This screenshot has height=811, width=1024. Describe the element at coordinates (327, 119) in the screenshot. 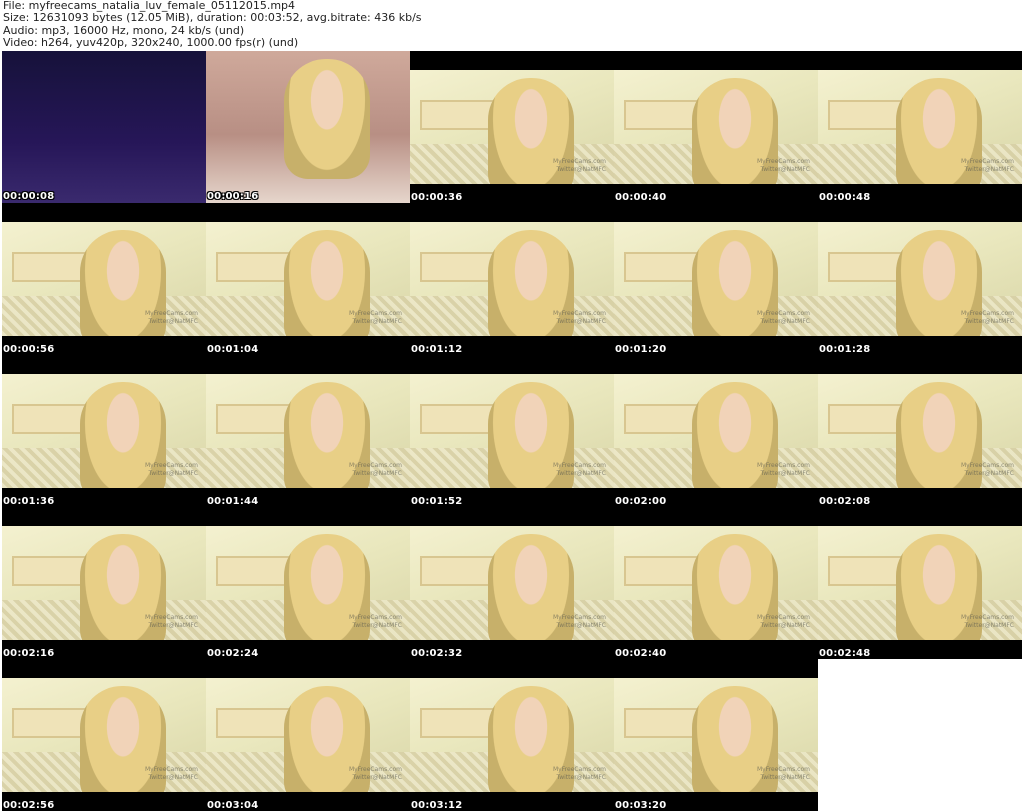

I see `person-figure` at that location.